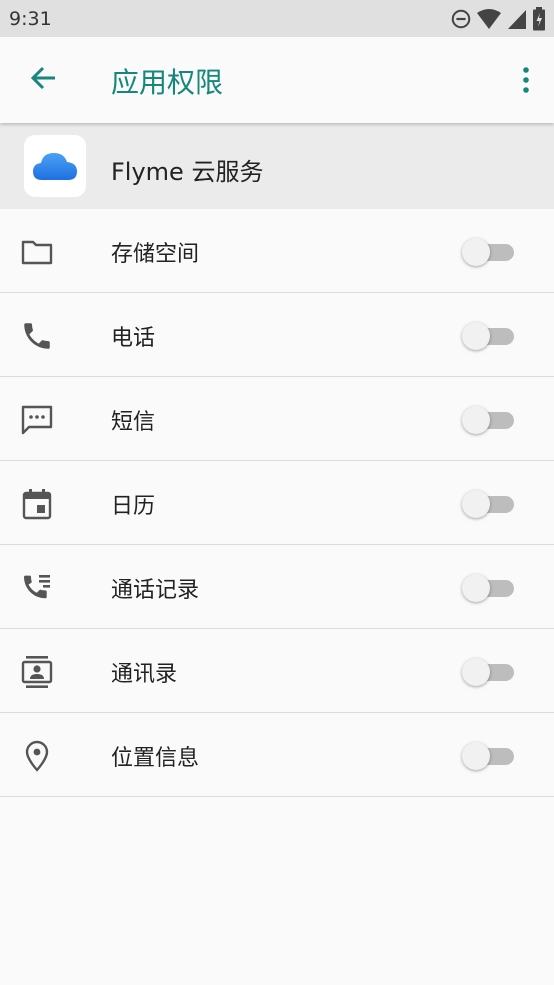 This screenshot has height=985, width=554. What do you see at coordinates (277, 251) in the screenshot?
I see `permission-row-storage: 存储空间` at bounding box center [277, 251].